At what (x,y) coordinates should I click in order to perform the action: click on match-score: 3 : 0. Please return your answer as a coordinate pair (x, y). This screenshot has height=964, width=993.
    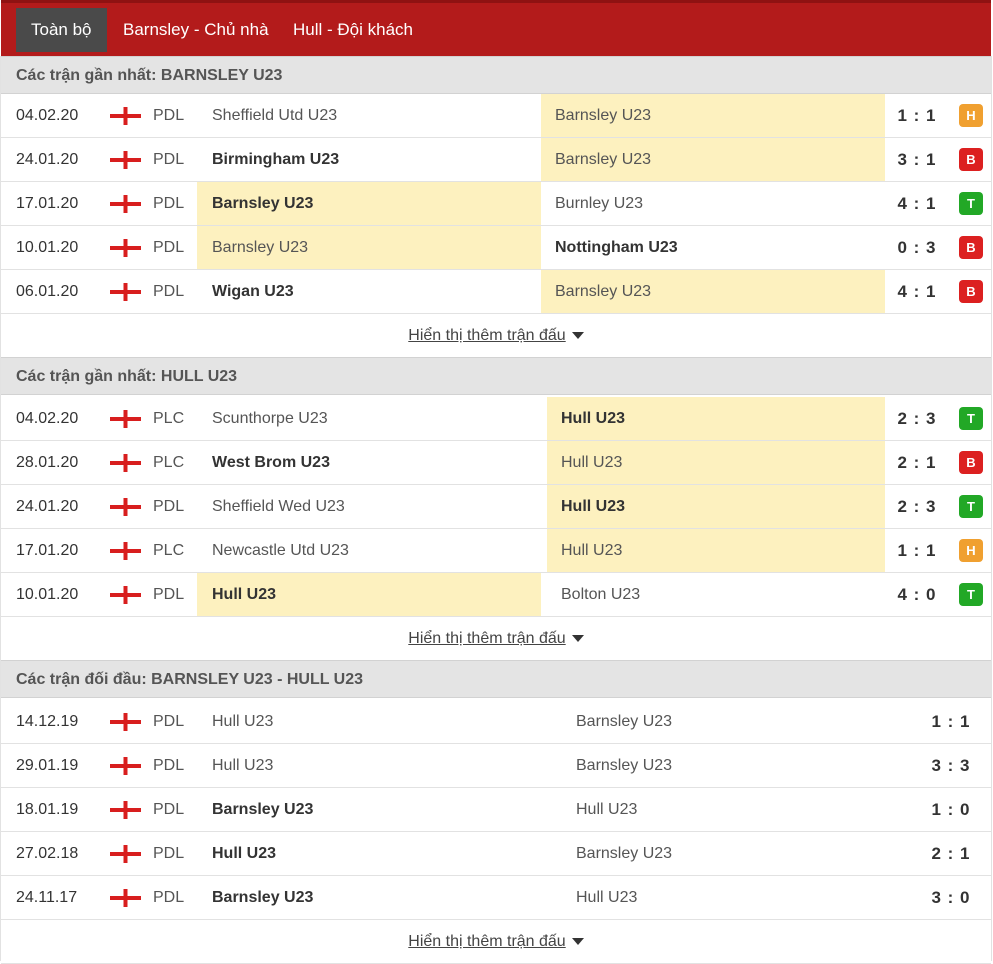
    Looking at the image, I should click on (951, 897).